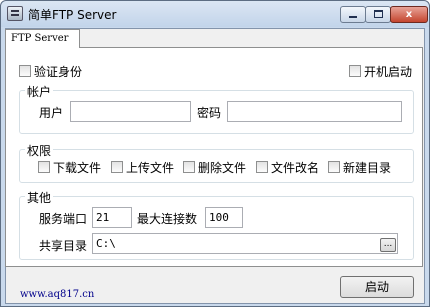  Describe the element at coordinates (57, 294) in the screenshot. I see `website-link: www.aq817.cn` at that location.